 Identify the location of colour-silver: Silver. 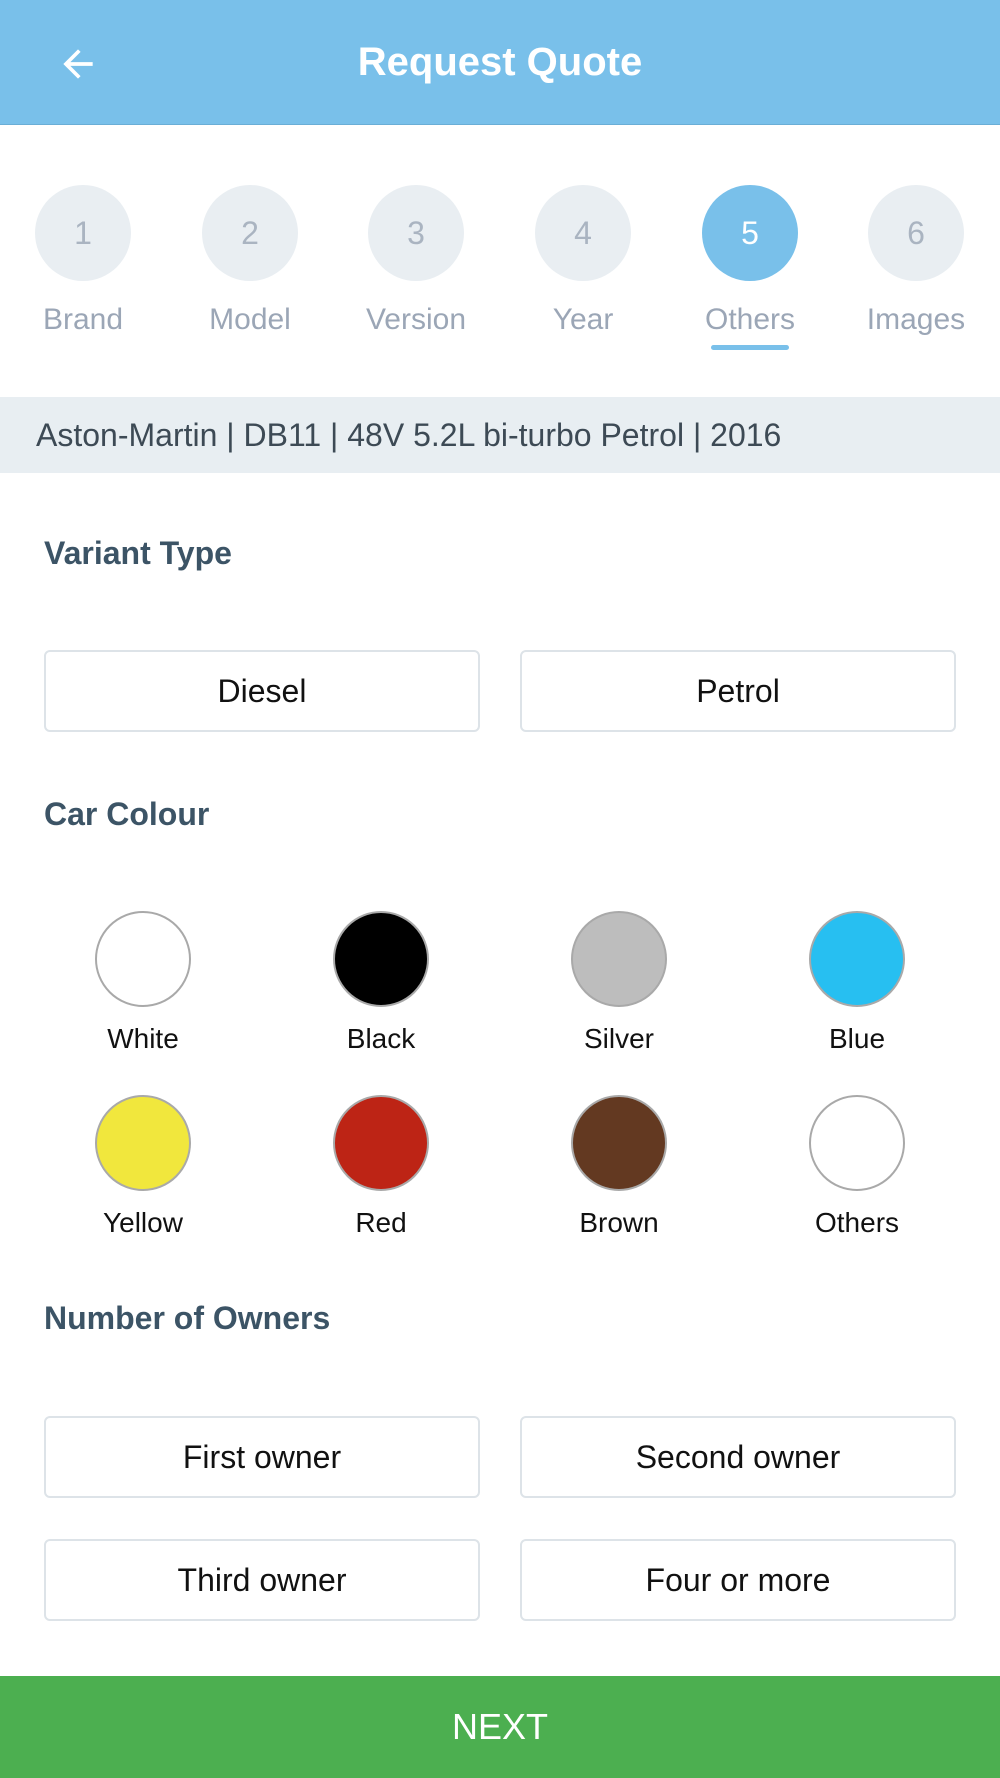
(619, 983).